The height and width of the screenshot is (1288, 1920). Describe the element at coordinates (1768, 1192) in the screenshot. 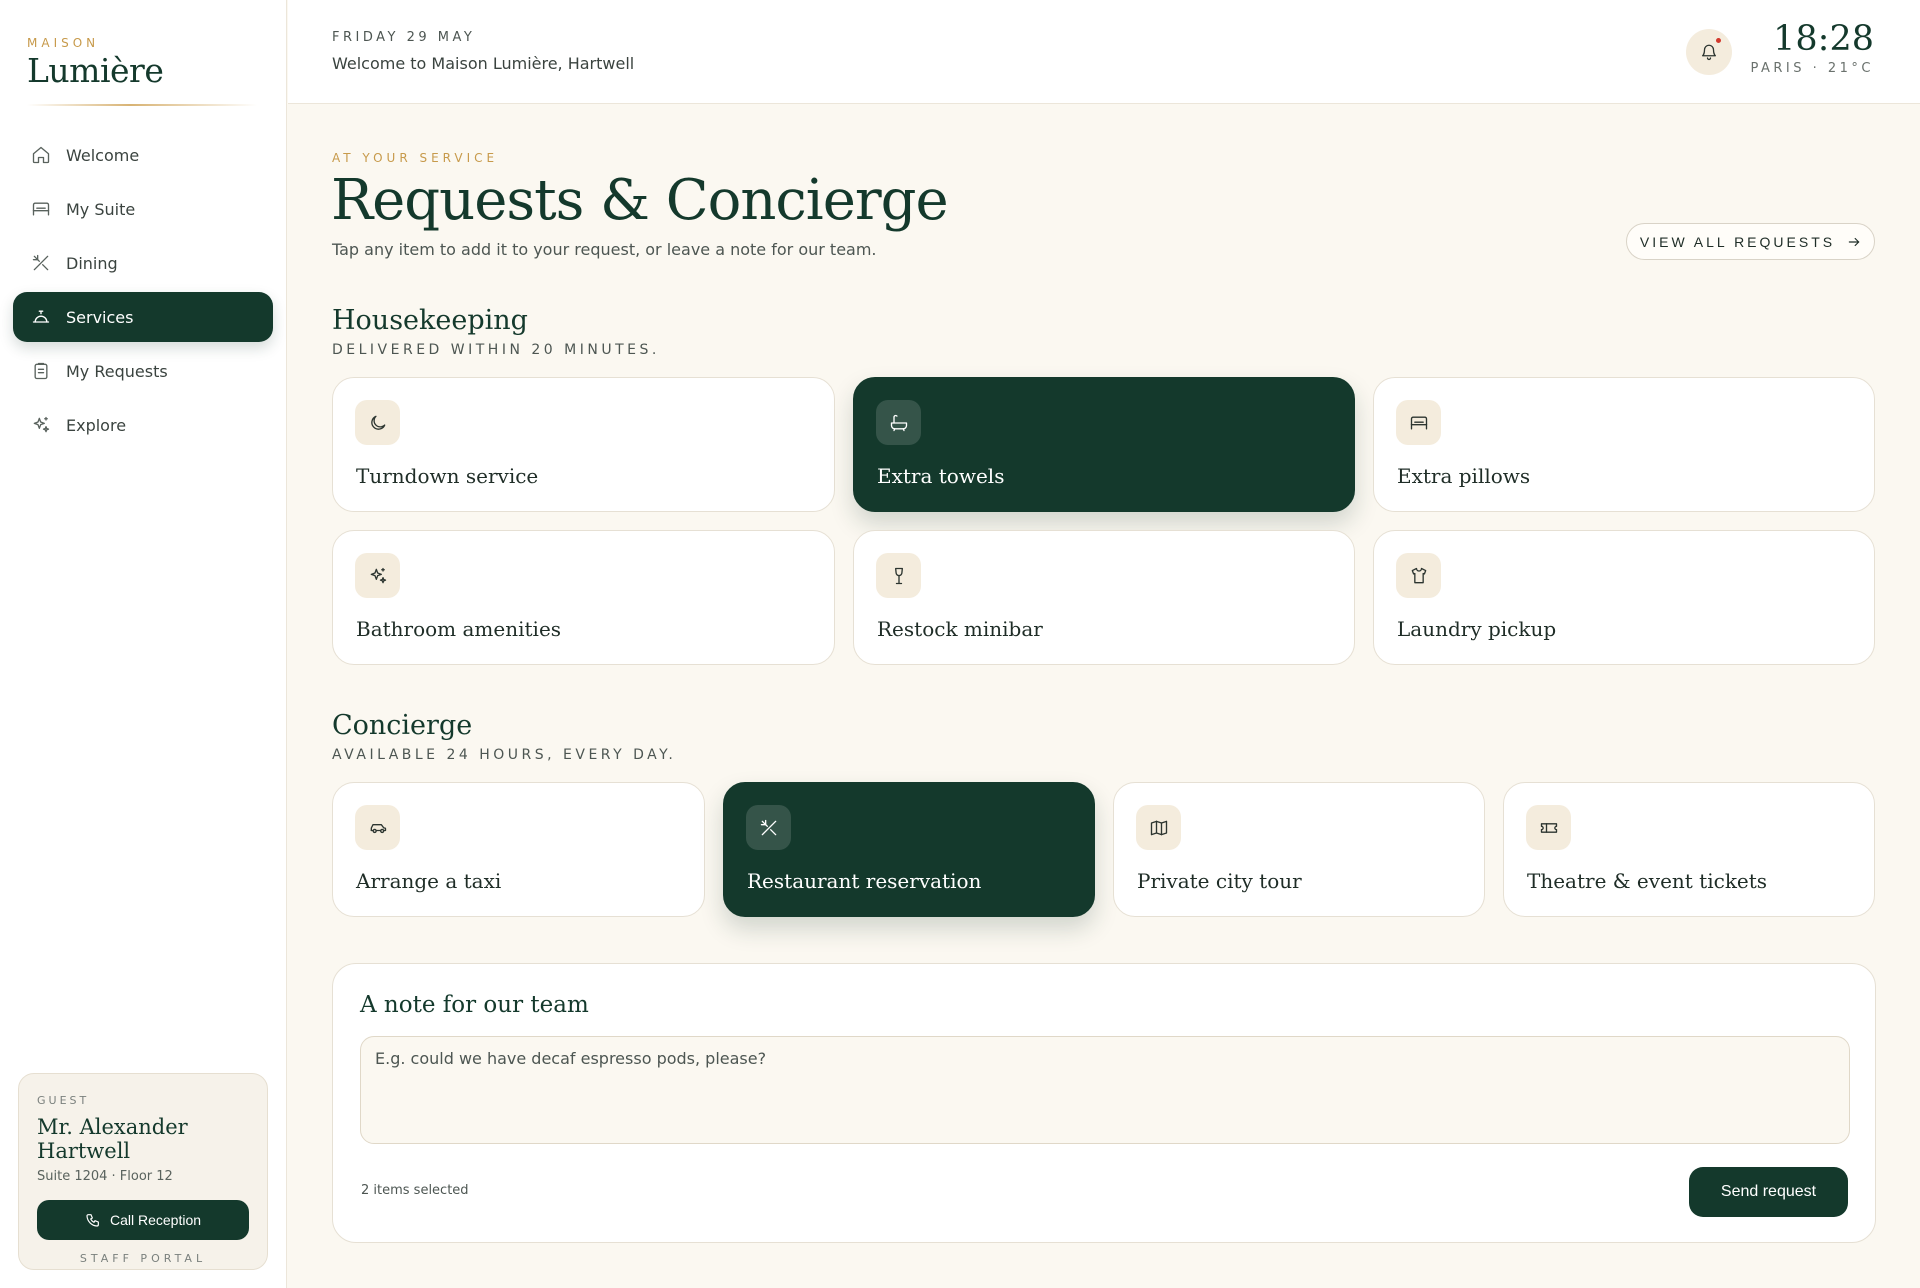

I see `send-request-button: Send request` at that location.